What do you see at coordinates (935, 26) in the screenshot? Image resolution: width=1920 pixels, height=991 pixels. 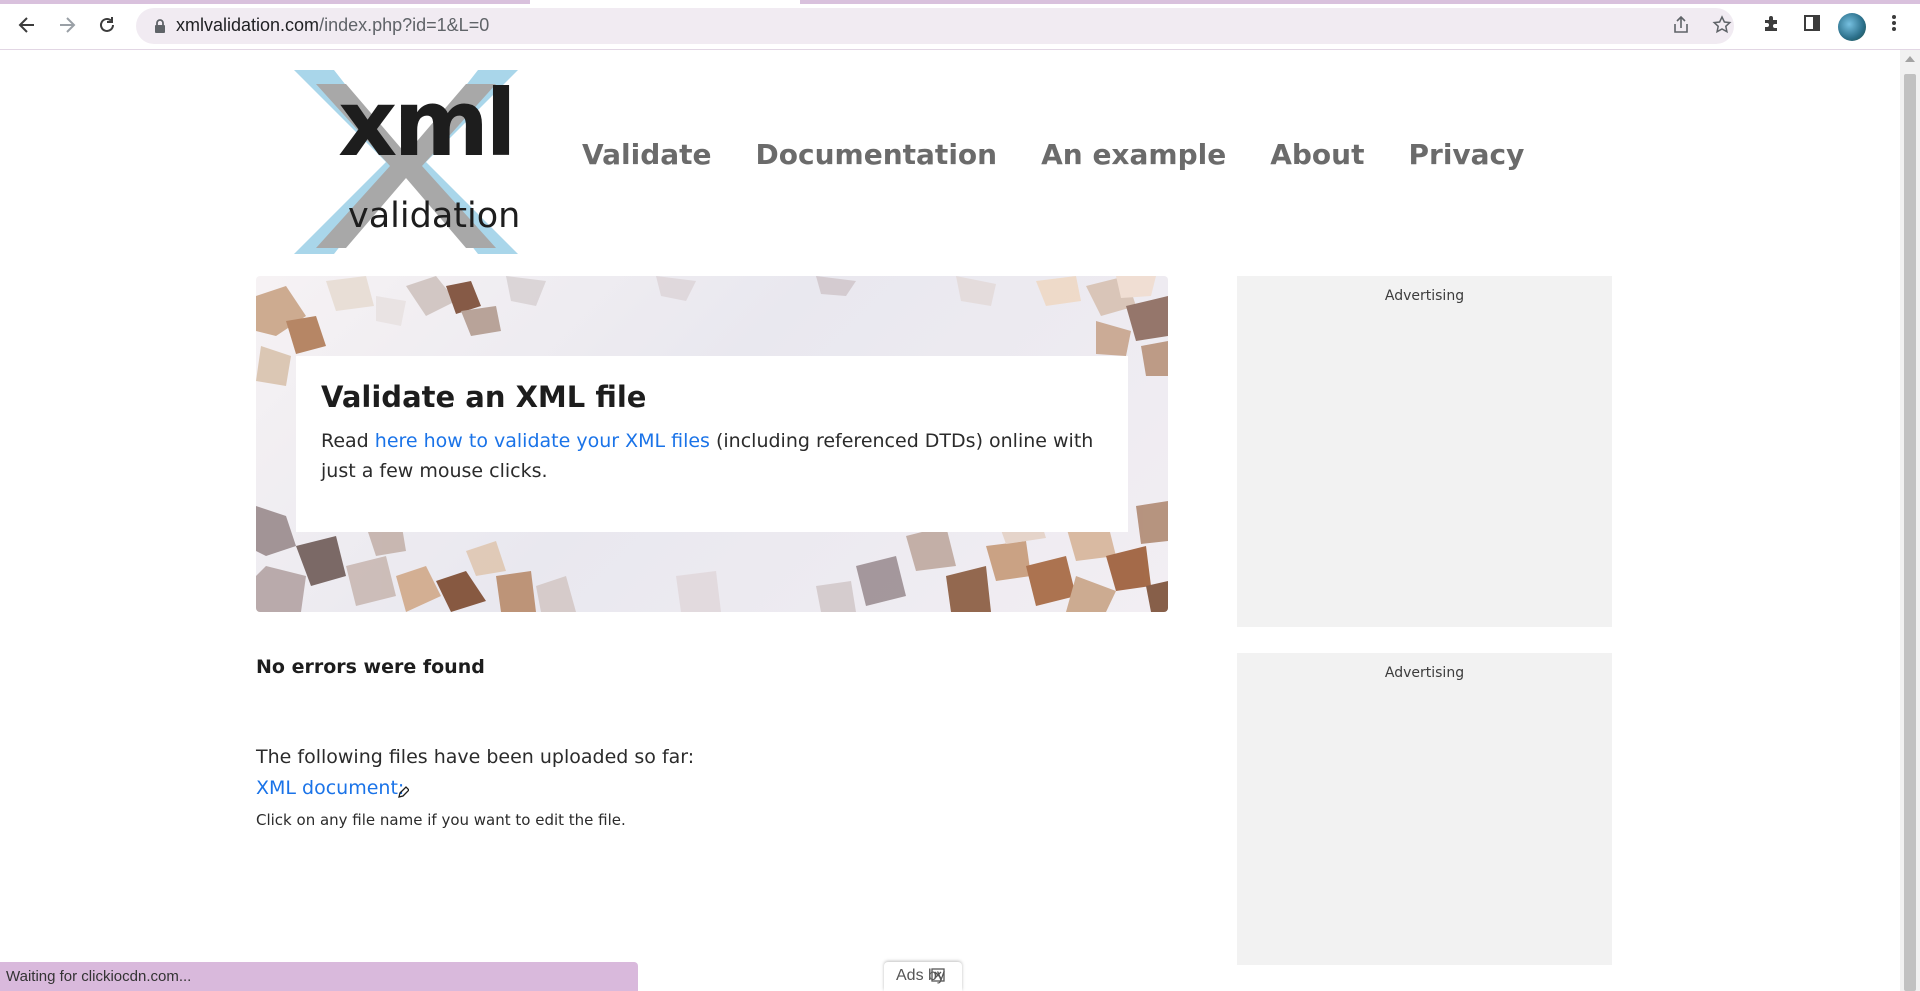 I see `address-bar: xmlvalidation.com/index.php?id=1&L=0` at bounding box center [935, 26].